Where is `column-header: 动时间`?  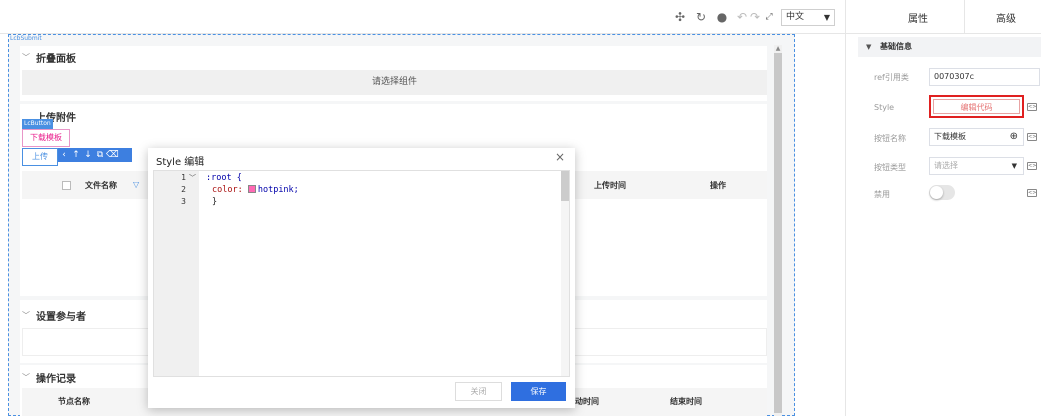
column-header: 动时间 is located at coordinates (587, 401).